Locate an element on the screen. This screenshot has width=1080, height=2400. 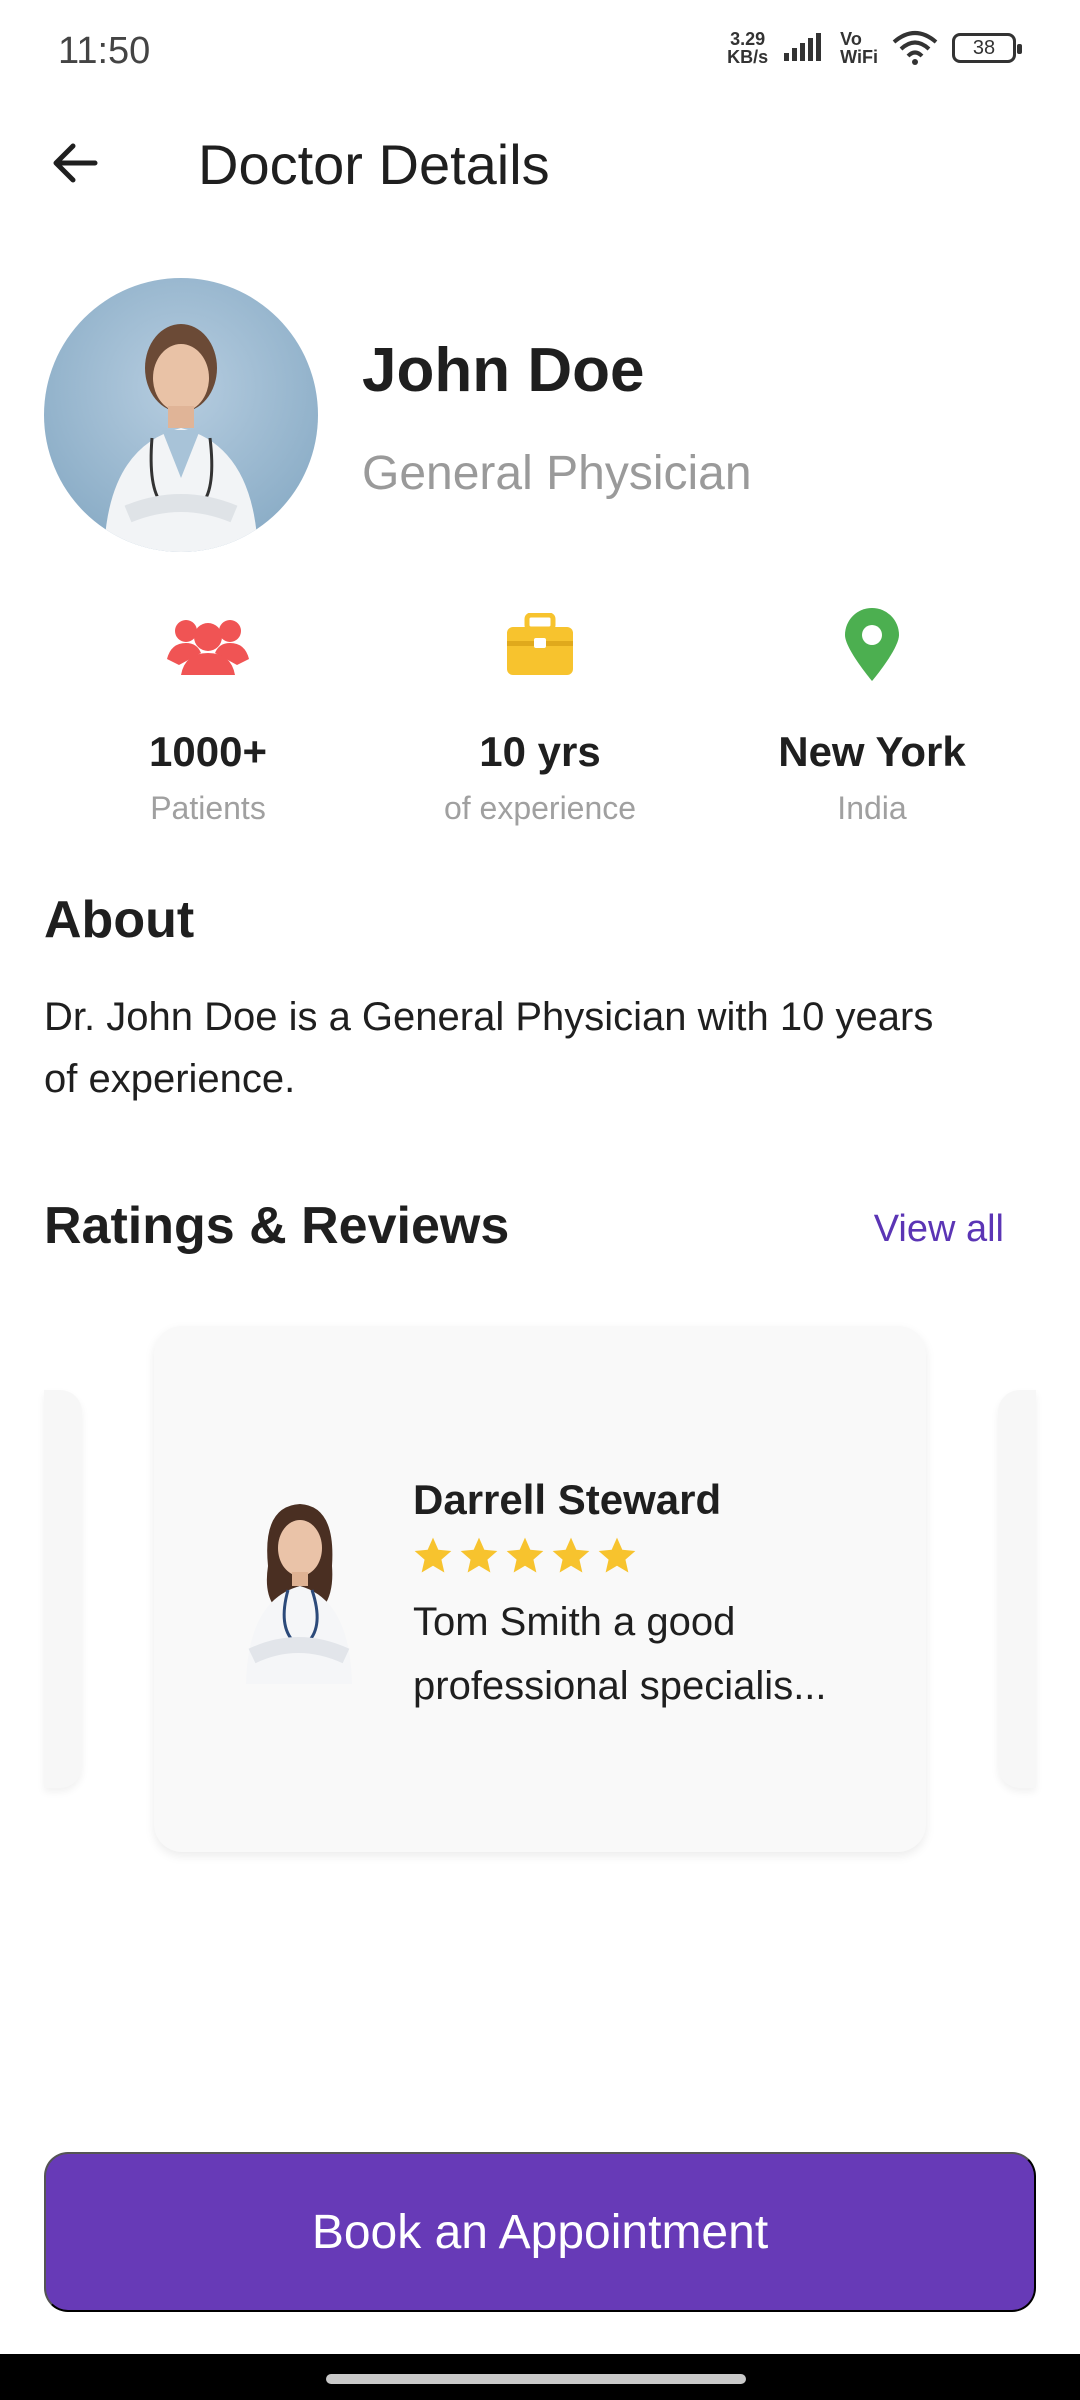
system-nav-bar is located at coordinates (540, 2377).